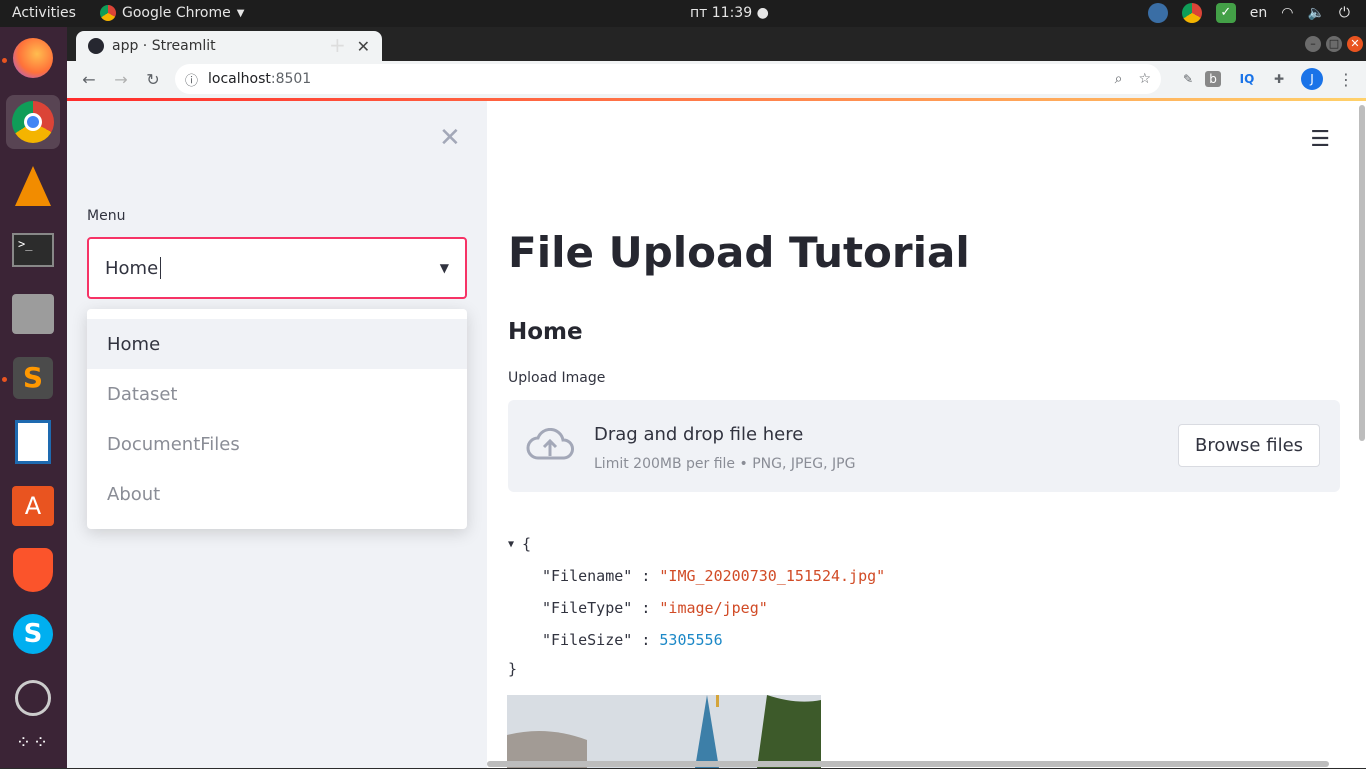 This screenshot has height=769, width=1366. What do you see at coordinates (908, 764) in the screenshot?
I see `horizontal-scrollbar` at bounding box center [908, 764].